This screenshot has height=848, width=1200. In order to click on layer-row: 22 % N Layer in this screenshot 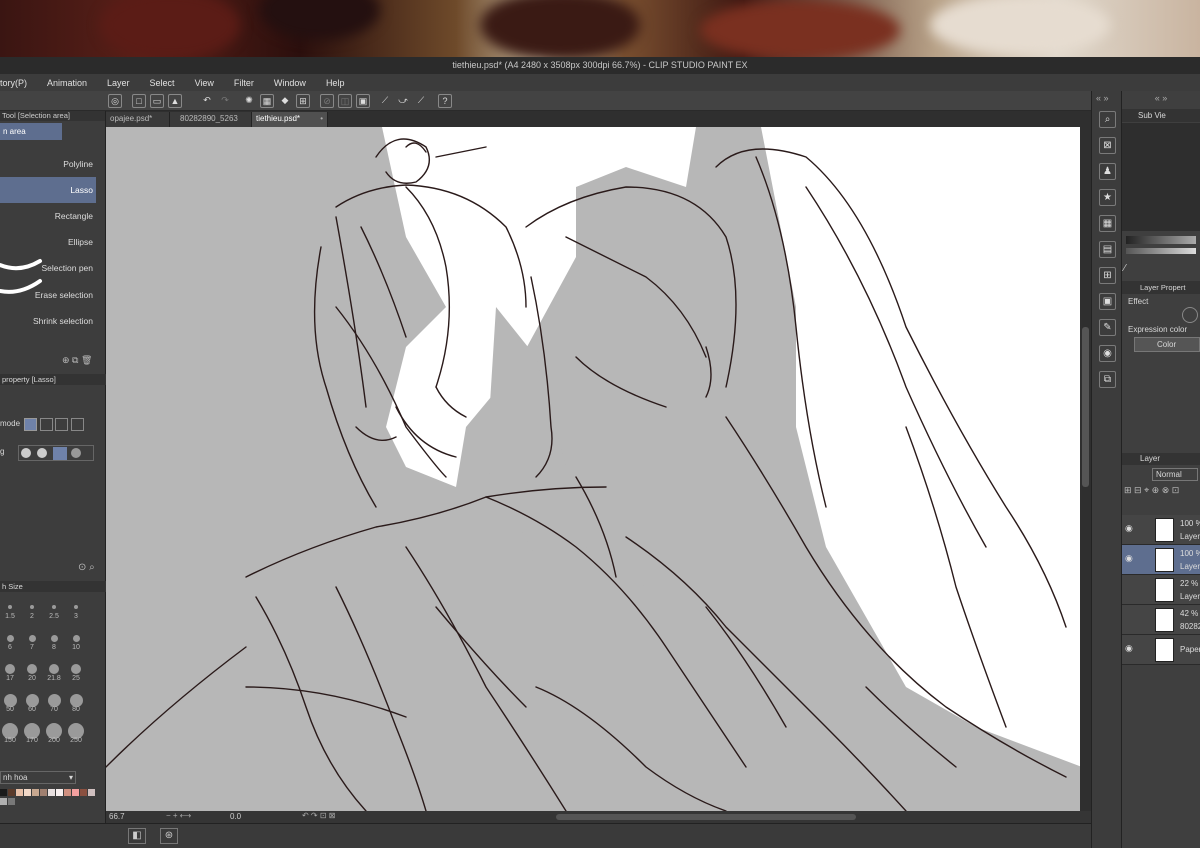, I will do `click(1161, 590)`.